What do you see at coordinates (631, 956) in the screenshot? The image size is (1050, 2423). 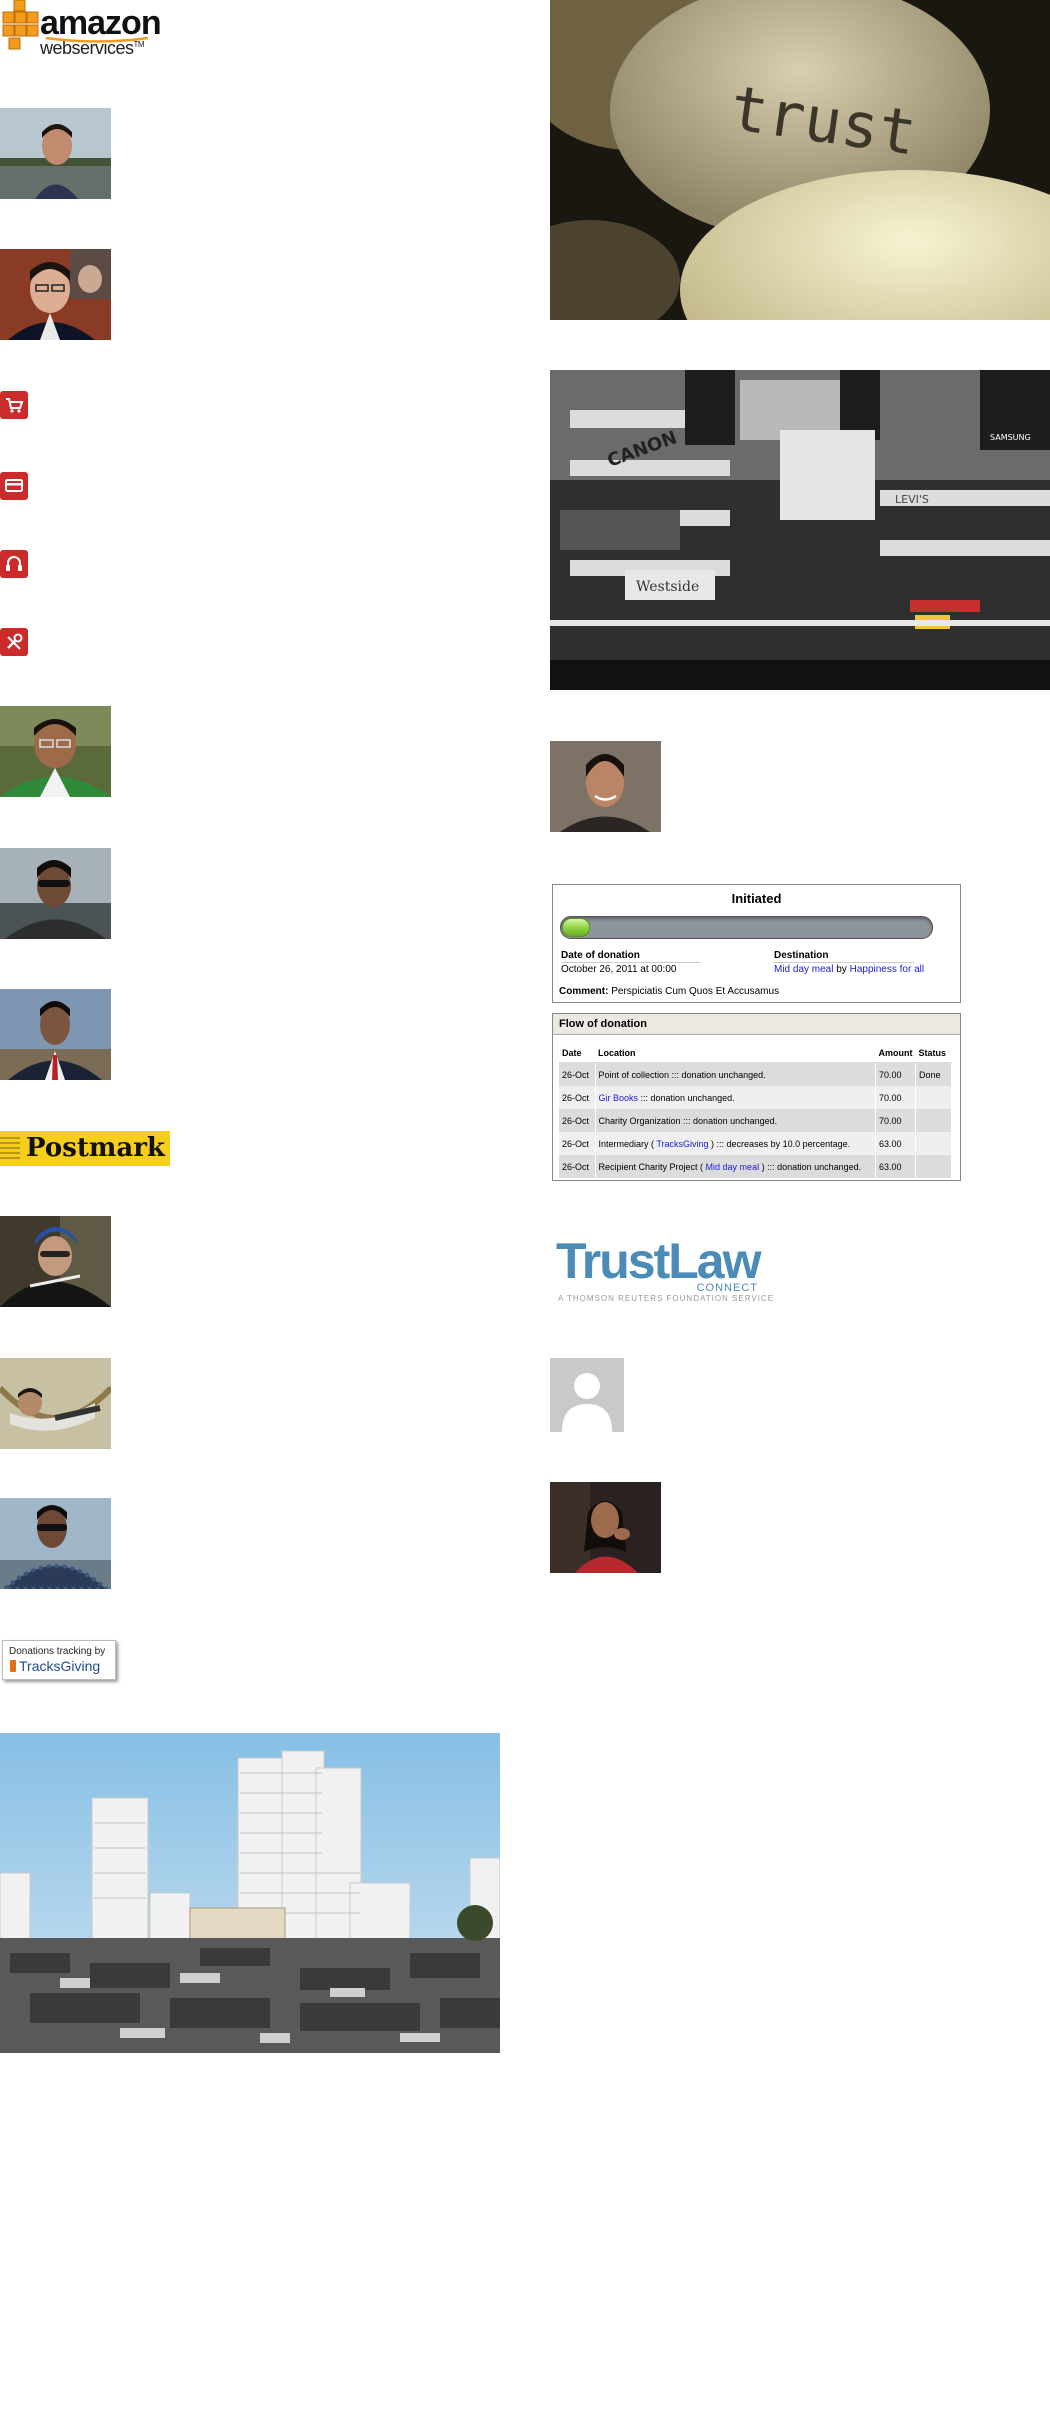 I see `date-of-donation-label: Date of donation` at bounding box center [631, 956].